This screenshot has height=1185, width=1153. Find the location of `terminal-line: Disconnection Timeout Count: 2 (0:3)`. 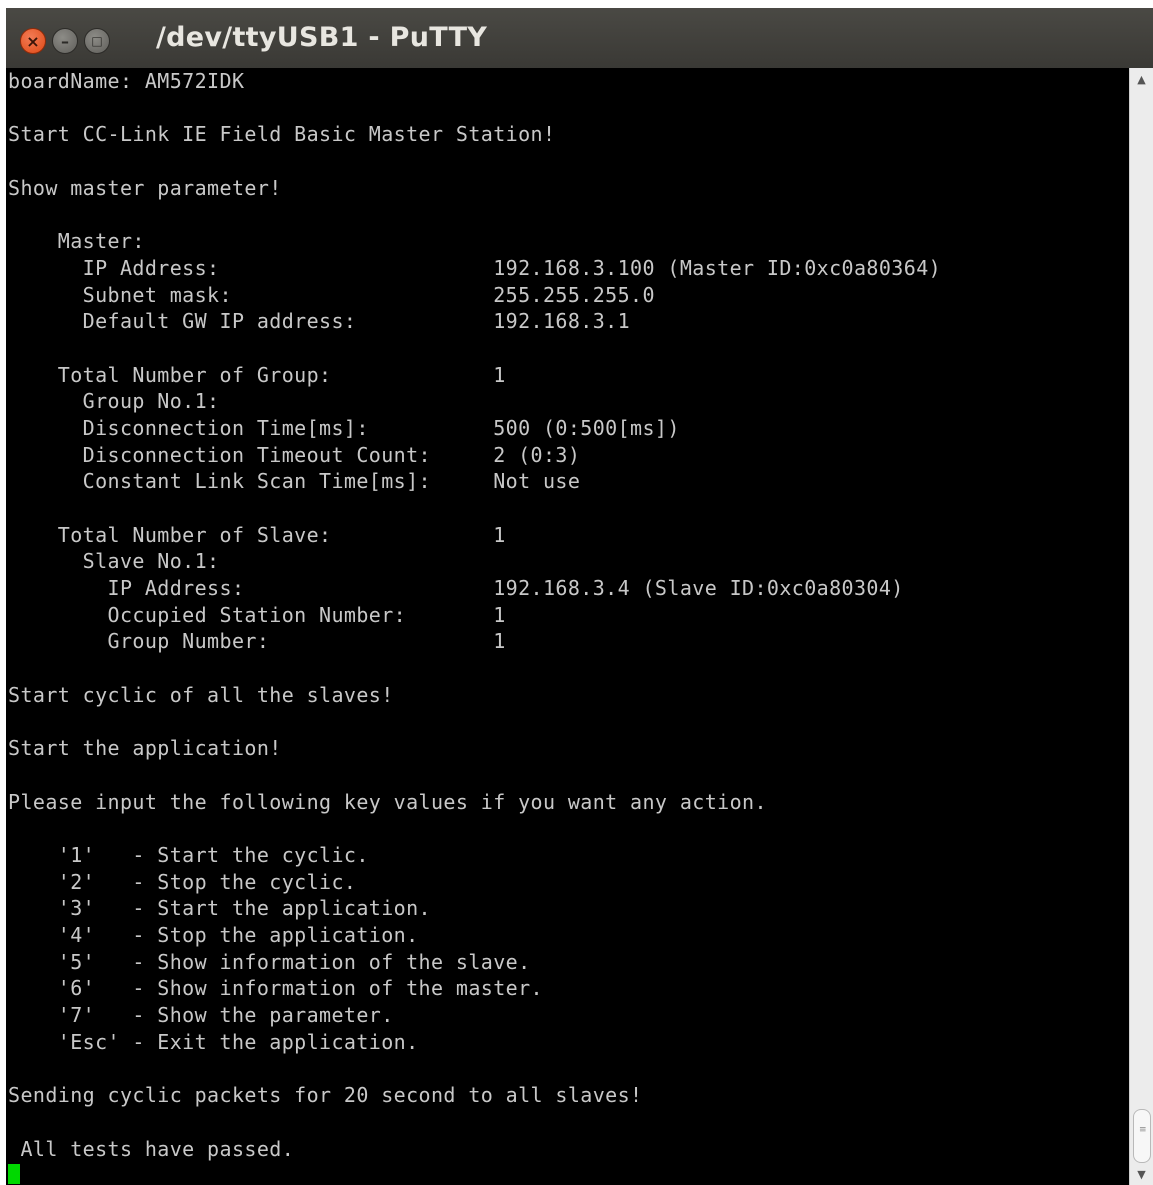

terminal-line: Disconnection Timeout Count: 2 (0:3) is located at coordinates (294, 454).